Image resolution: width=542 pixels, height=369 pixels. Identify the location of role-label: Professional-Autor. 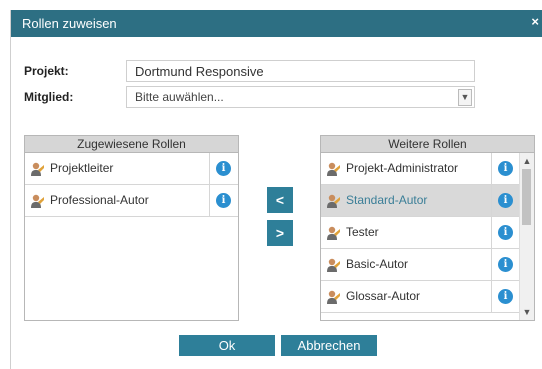
(99, 200).